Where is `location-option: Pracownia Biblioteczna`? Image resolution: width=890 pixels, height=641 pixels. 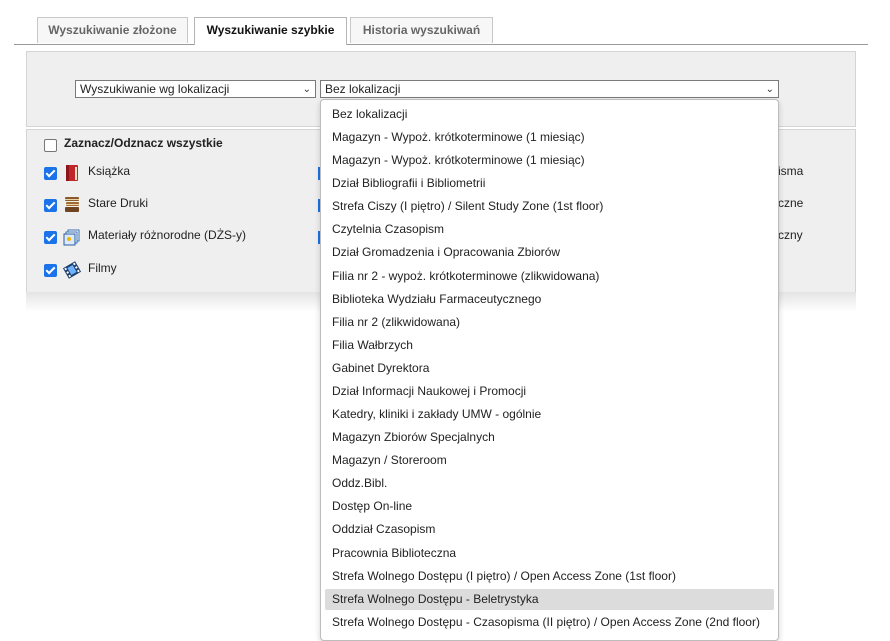 location-option: Pracownia Biblioteczna is located at coordinates (549, 553).